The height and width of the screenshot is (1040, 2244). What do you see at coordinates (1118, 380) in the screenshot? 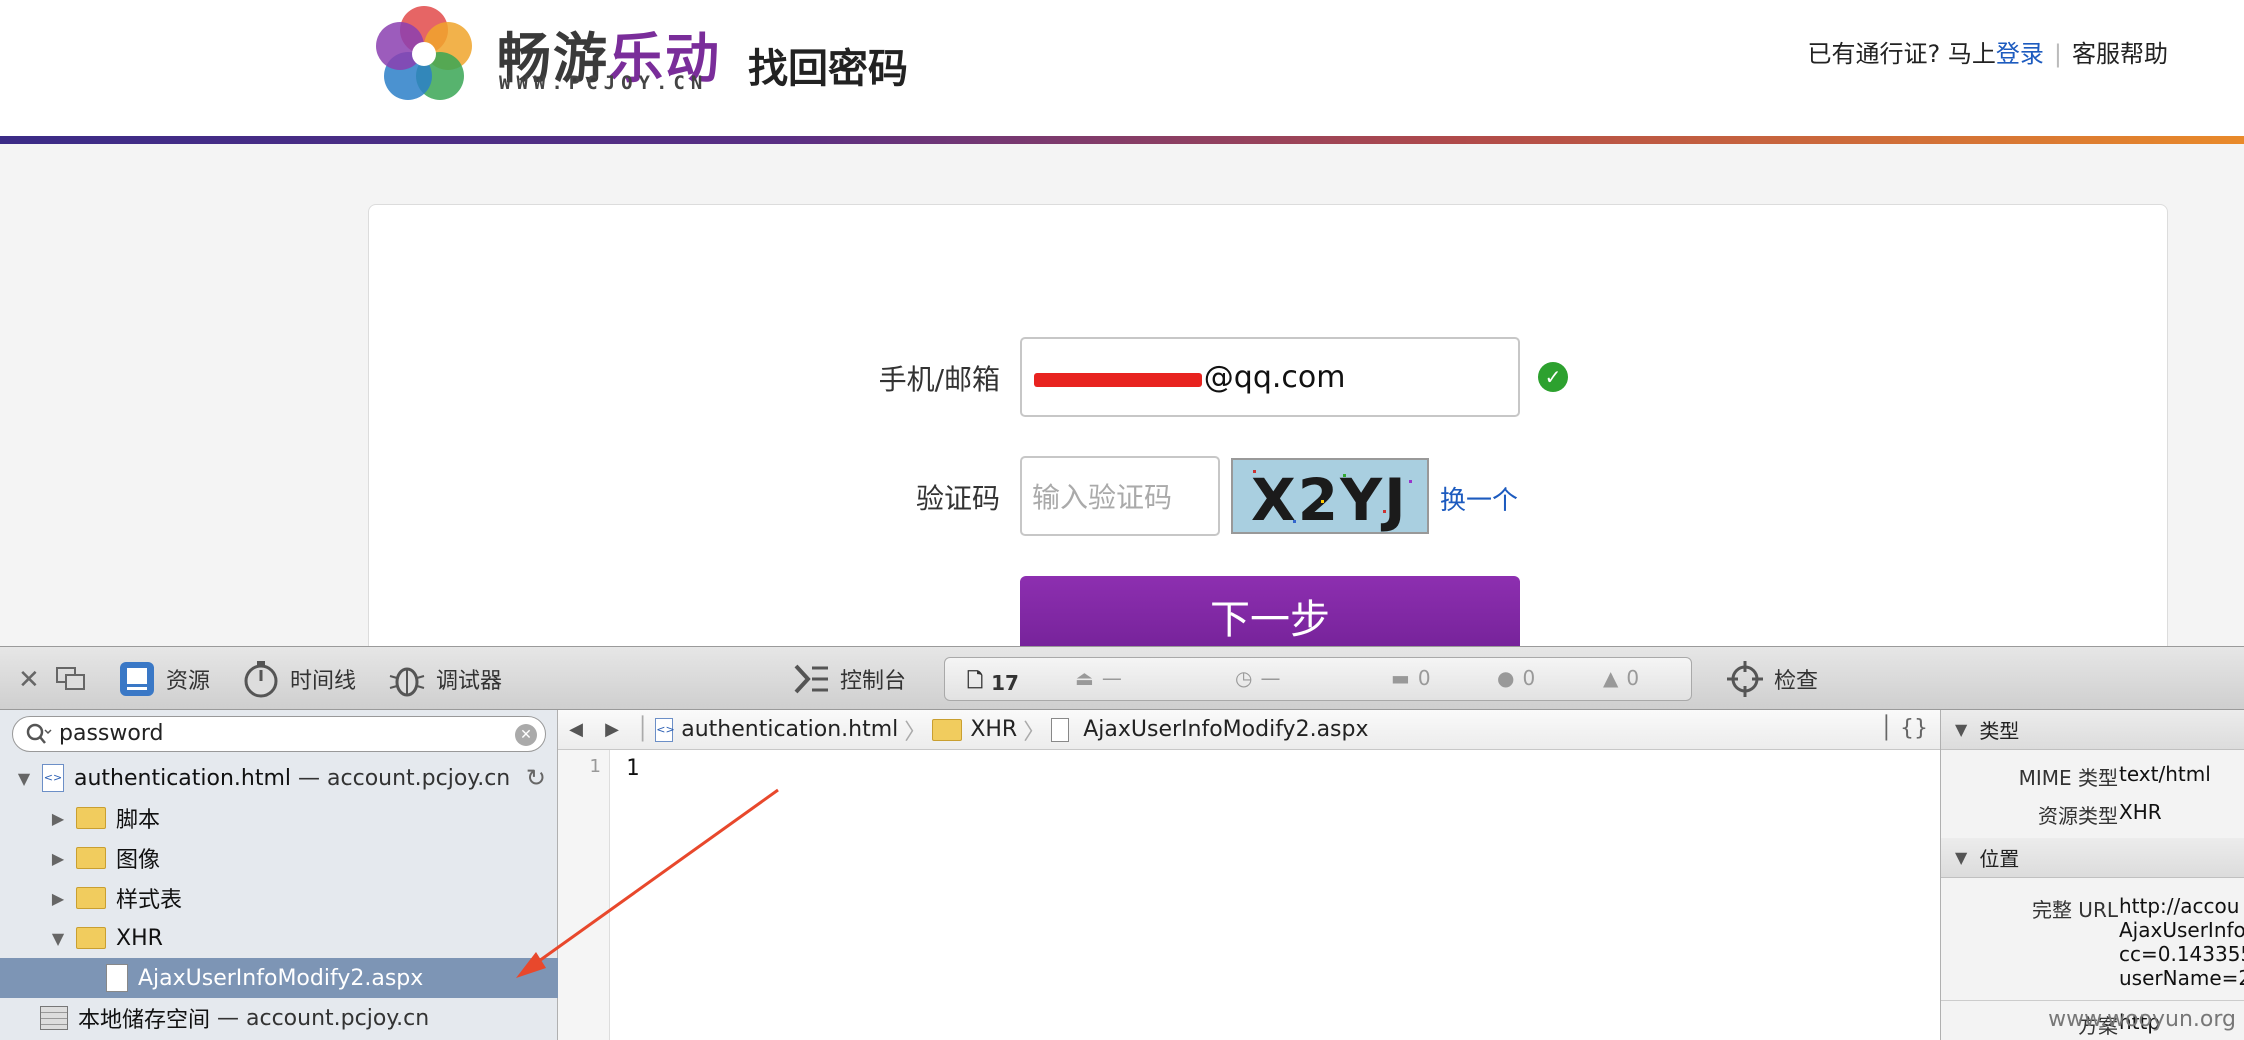
I see `redaction-mark` at bounding box center [1118, 380].